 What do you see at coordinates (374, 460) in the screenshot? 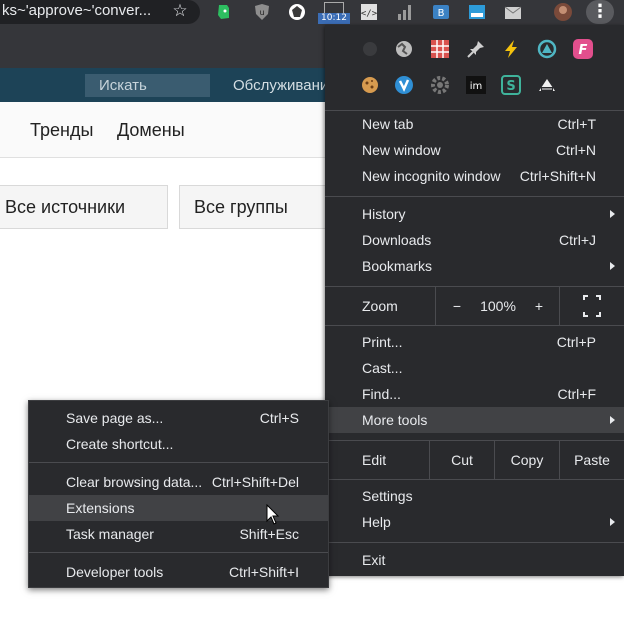
I see `edit-label: Edit` at bounding box center [374, 460].